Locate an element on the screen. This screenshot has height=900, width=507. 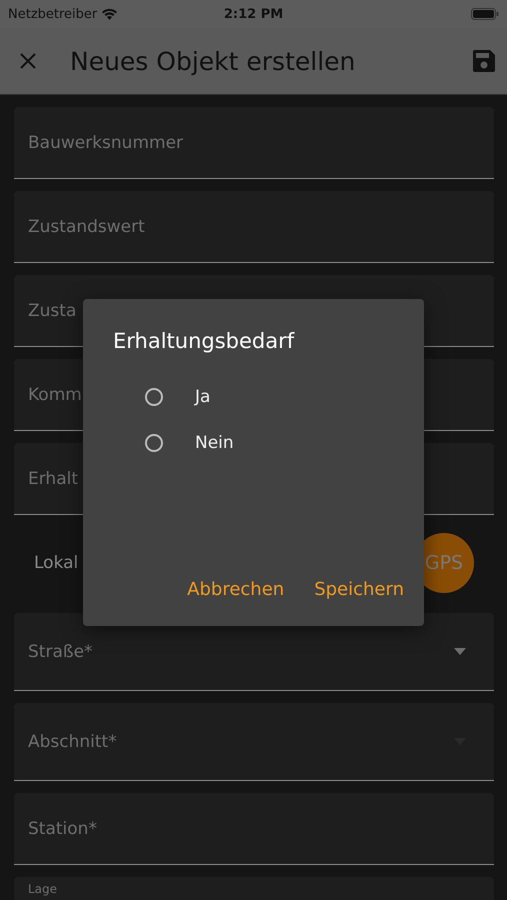
clock: 2:12 PM is located at coordinates (254, 14).